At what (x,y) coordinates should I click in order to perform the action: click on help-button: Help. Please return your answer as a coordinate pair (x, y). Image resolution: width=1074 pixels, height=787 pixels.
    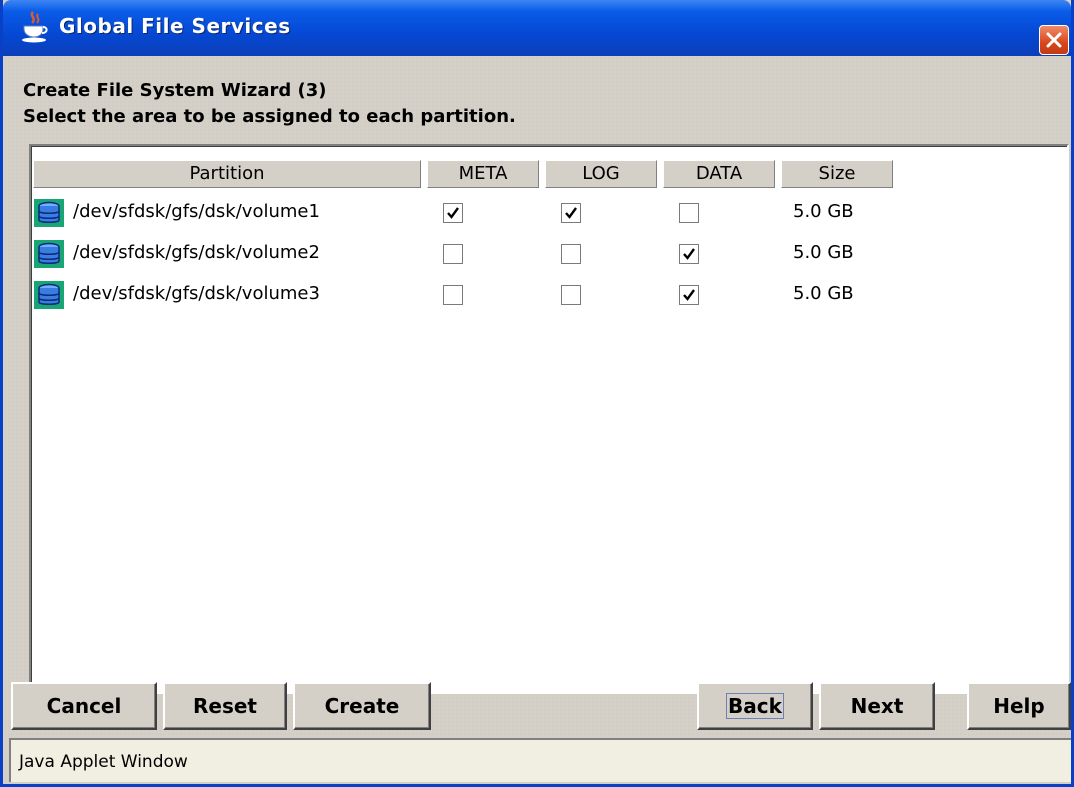
    Looking at the image, I should click on (1019, 706).